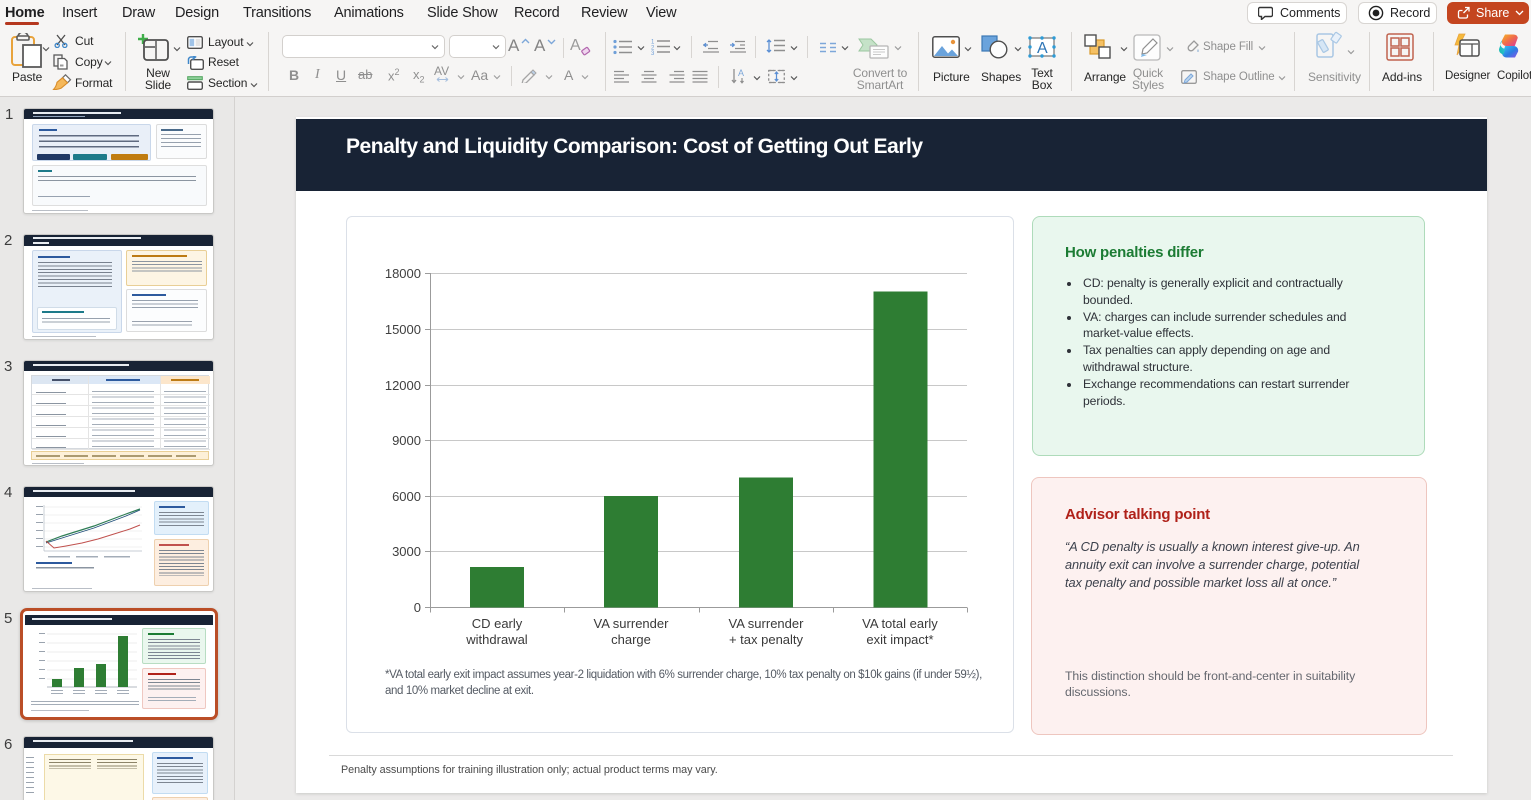 The image size is (1531, 800). Describe the element at coordinates (403, 273) in the screenshot. I see `svg-text: 18000` at that location.